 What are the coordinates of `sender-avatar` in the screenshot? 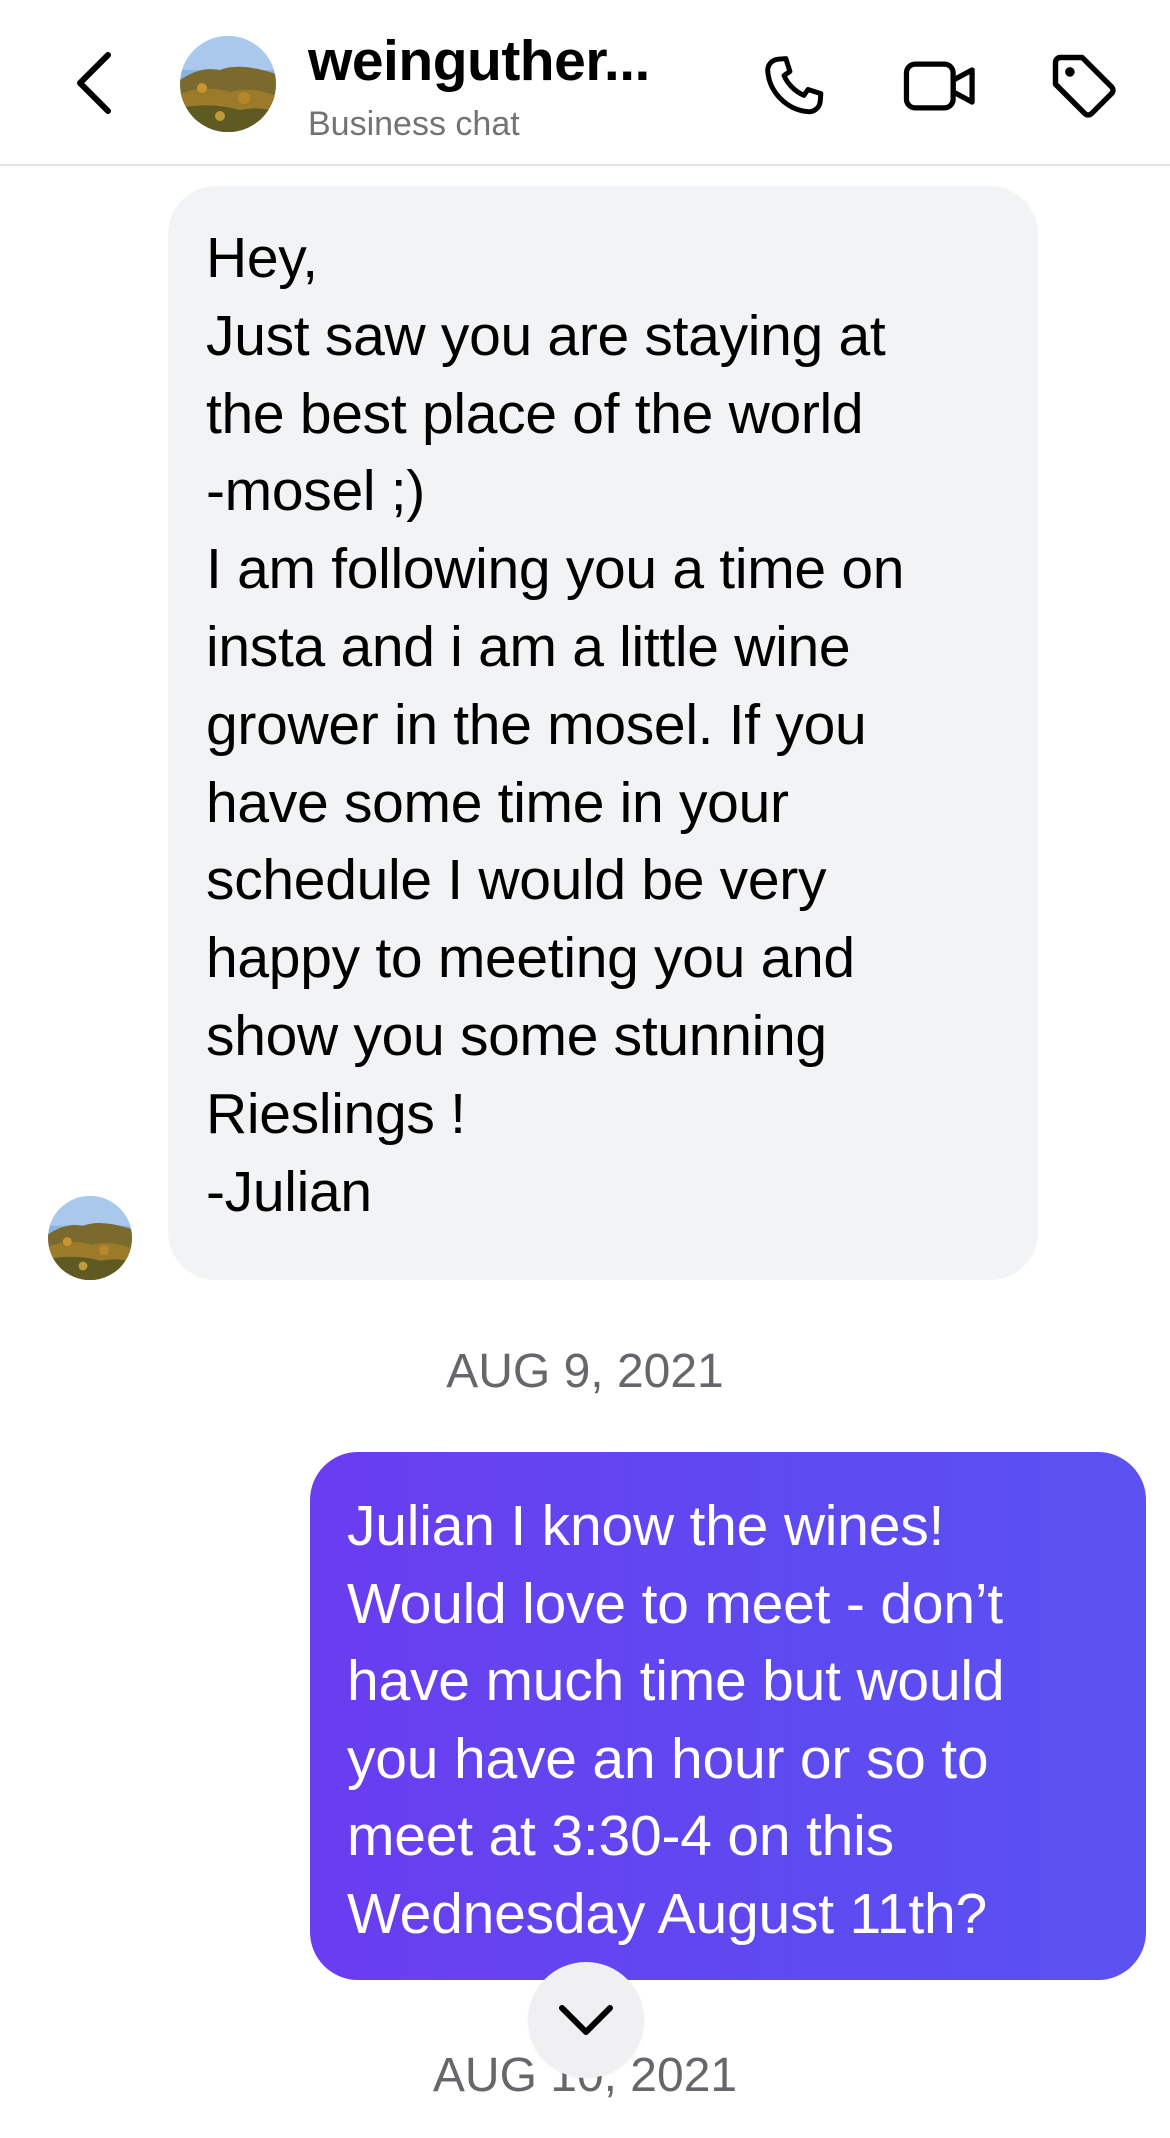 It's located at (90, 1238).